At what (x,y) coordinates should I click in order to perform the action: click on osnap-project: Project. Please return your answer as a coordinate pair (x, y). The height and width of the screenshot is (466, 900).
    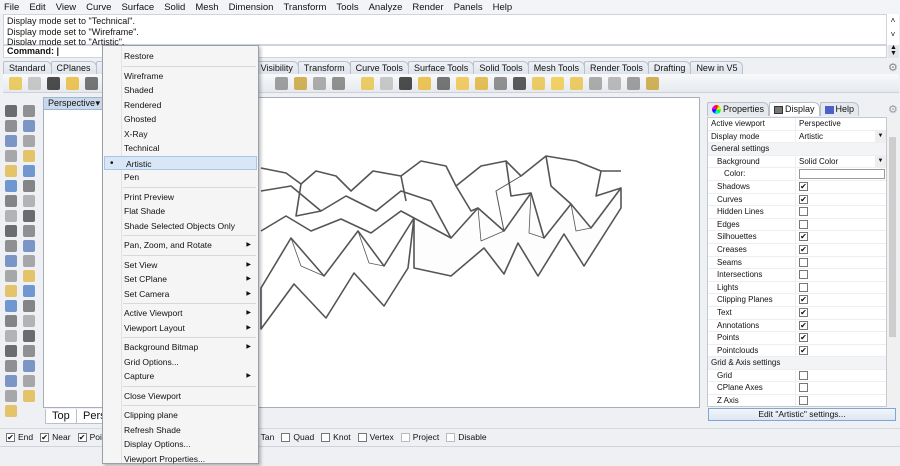
    Looking at the image, I should click on (420, 437).